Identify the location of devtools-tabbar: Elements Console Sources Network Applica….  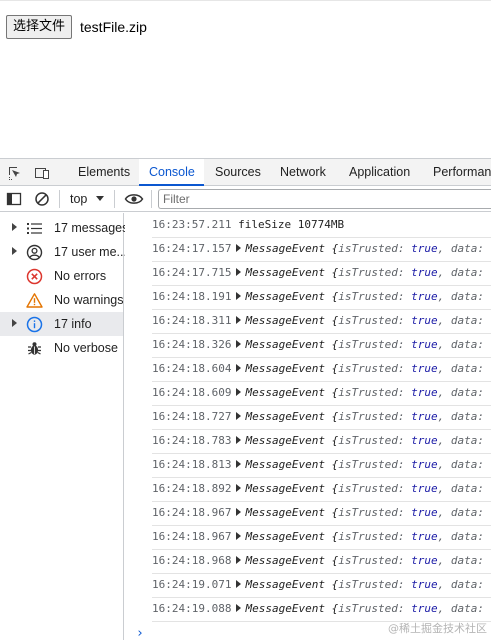
(245, 172).